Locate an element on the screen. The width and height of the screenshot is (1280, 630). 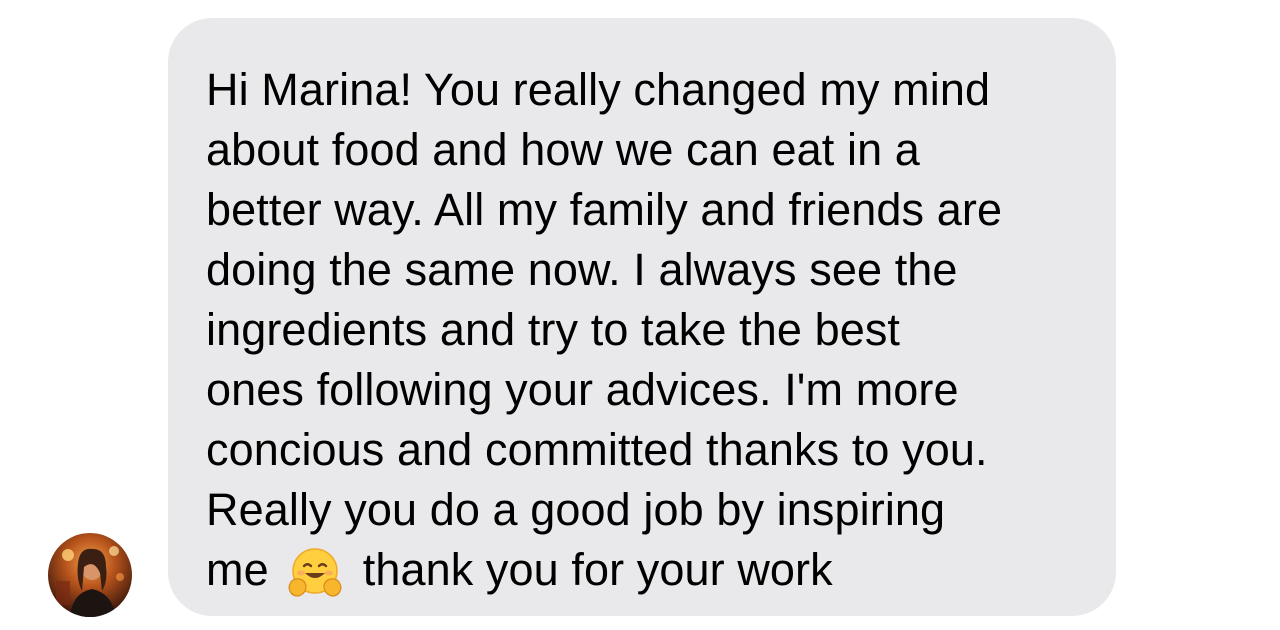
sender-avatar is located at coordinates (90, 575).